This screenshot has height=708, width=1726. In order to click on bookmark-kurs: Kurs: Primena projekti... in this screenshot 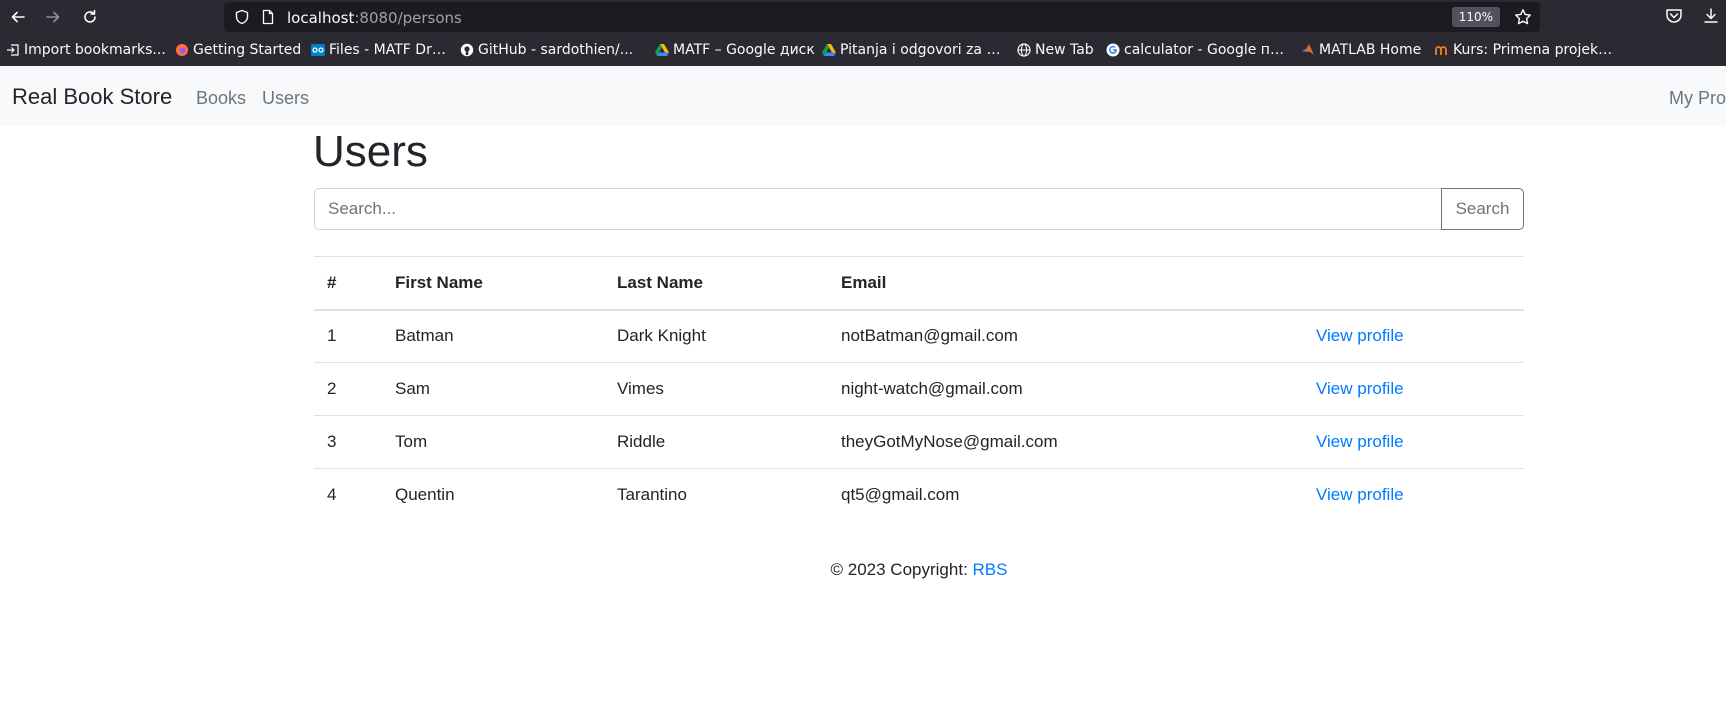, I will do `click(1525, 50)`.